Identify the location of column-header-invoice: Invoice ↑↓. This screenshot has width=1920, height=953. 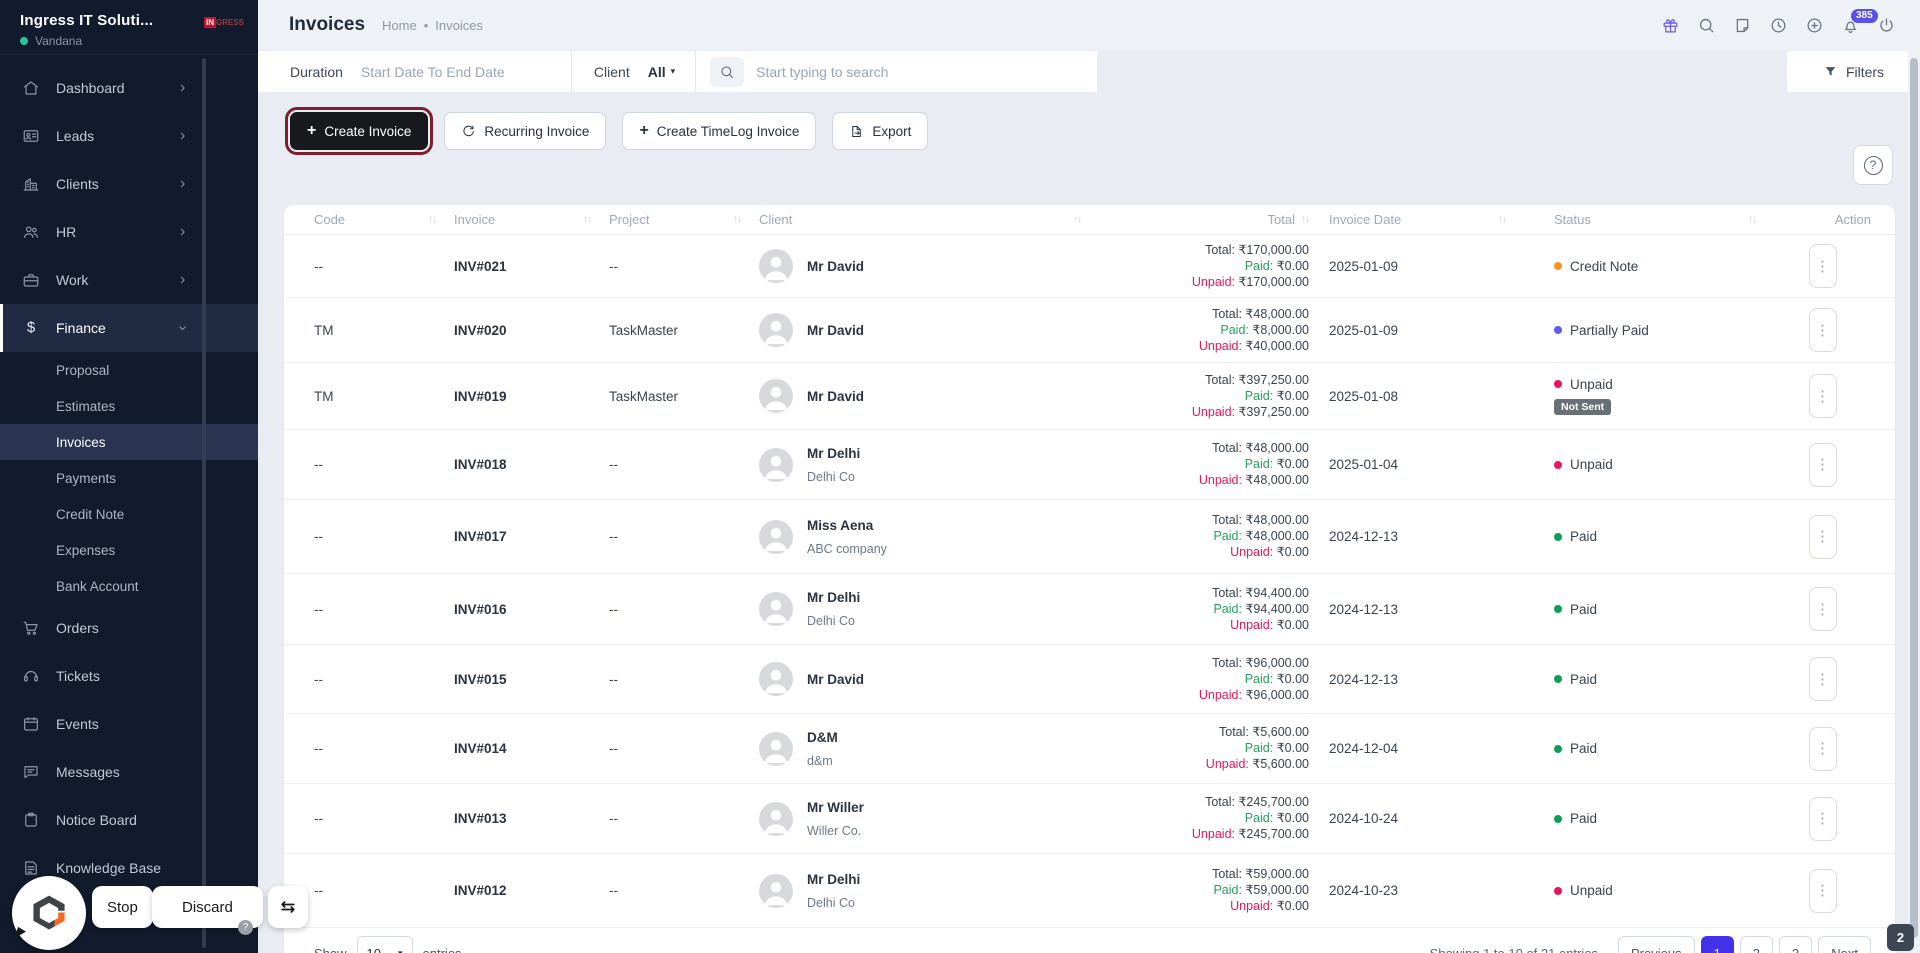
(531, 219).